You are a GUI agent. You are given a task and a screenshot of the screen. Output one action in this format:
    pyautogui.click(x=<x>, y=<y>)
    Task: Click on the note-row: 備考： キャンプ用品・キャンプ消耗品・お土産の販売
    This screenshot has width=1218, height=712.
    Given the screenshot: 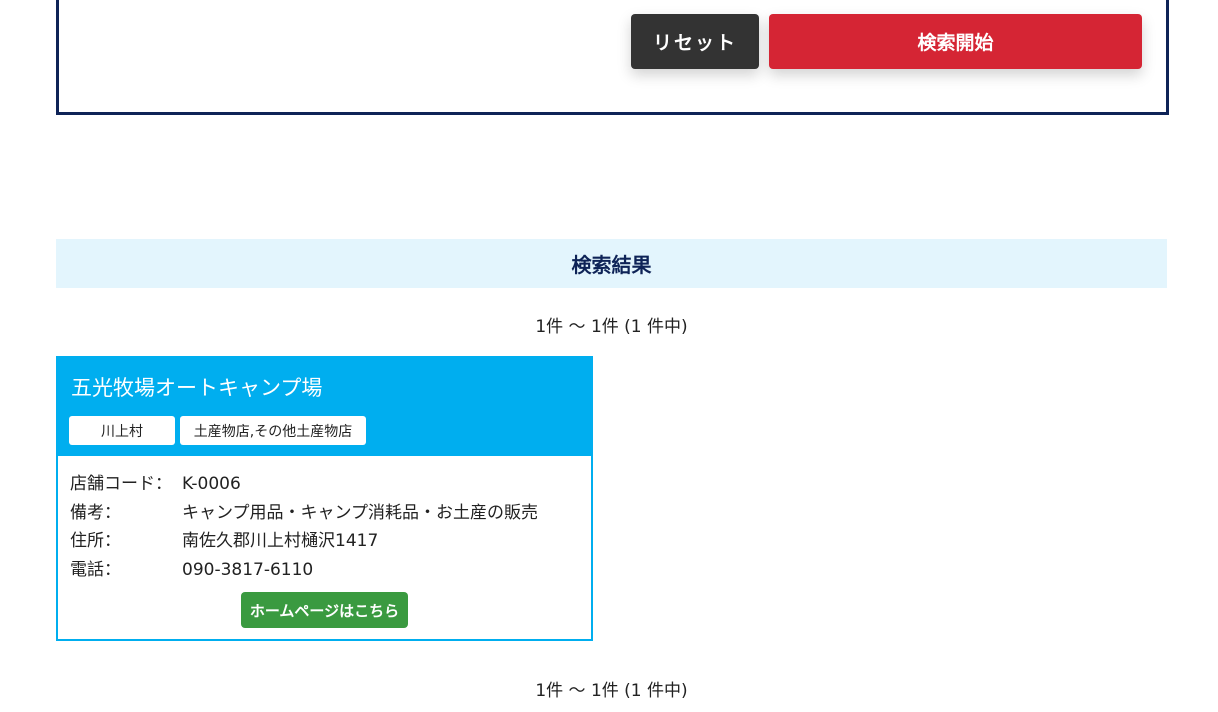 What is the action you would take?
    pyautogui.click(x=304, y=513)
    